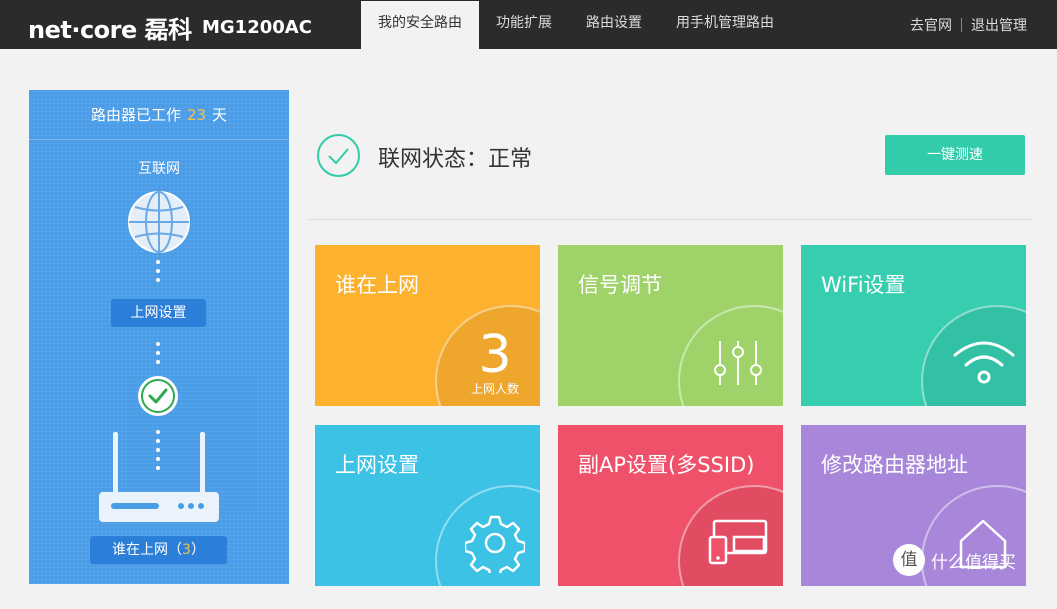 The width and height of the screenshot is (1057, 609). What do you see at coordinates (186, 550) in the screenshot?
I see `online-count: 3` at bounding box center [186, 550].